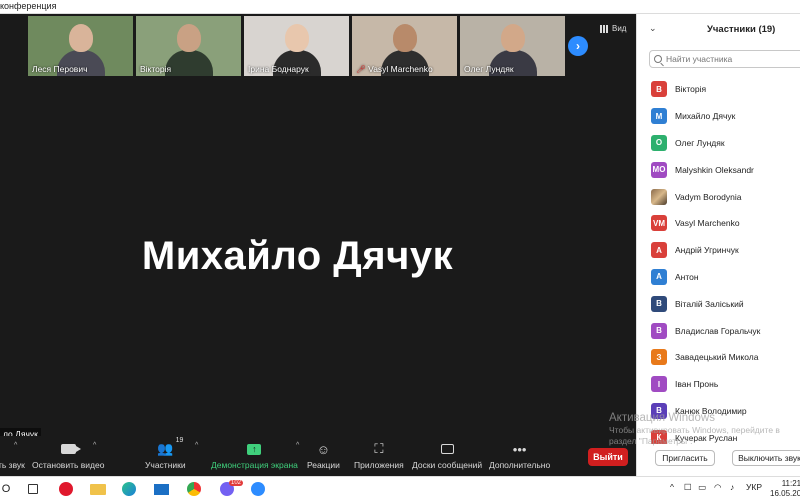  What do you see at coordinates (400, 69) in the screenshot?
I see `thumbnail-name: Vasyl Marchenko` at bounding box center [400, 69].